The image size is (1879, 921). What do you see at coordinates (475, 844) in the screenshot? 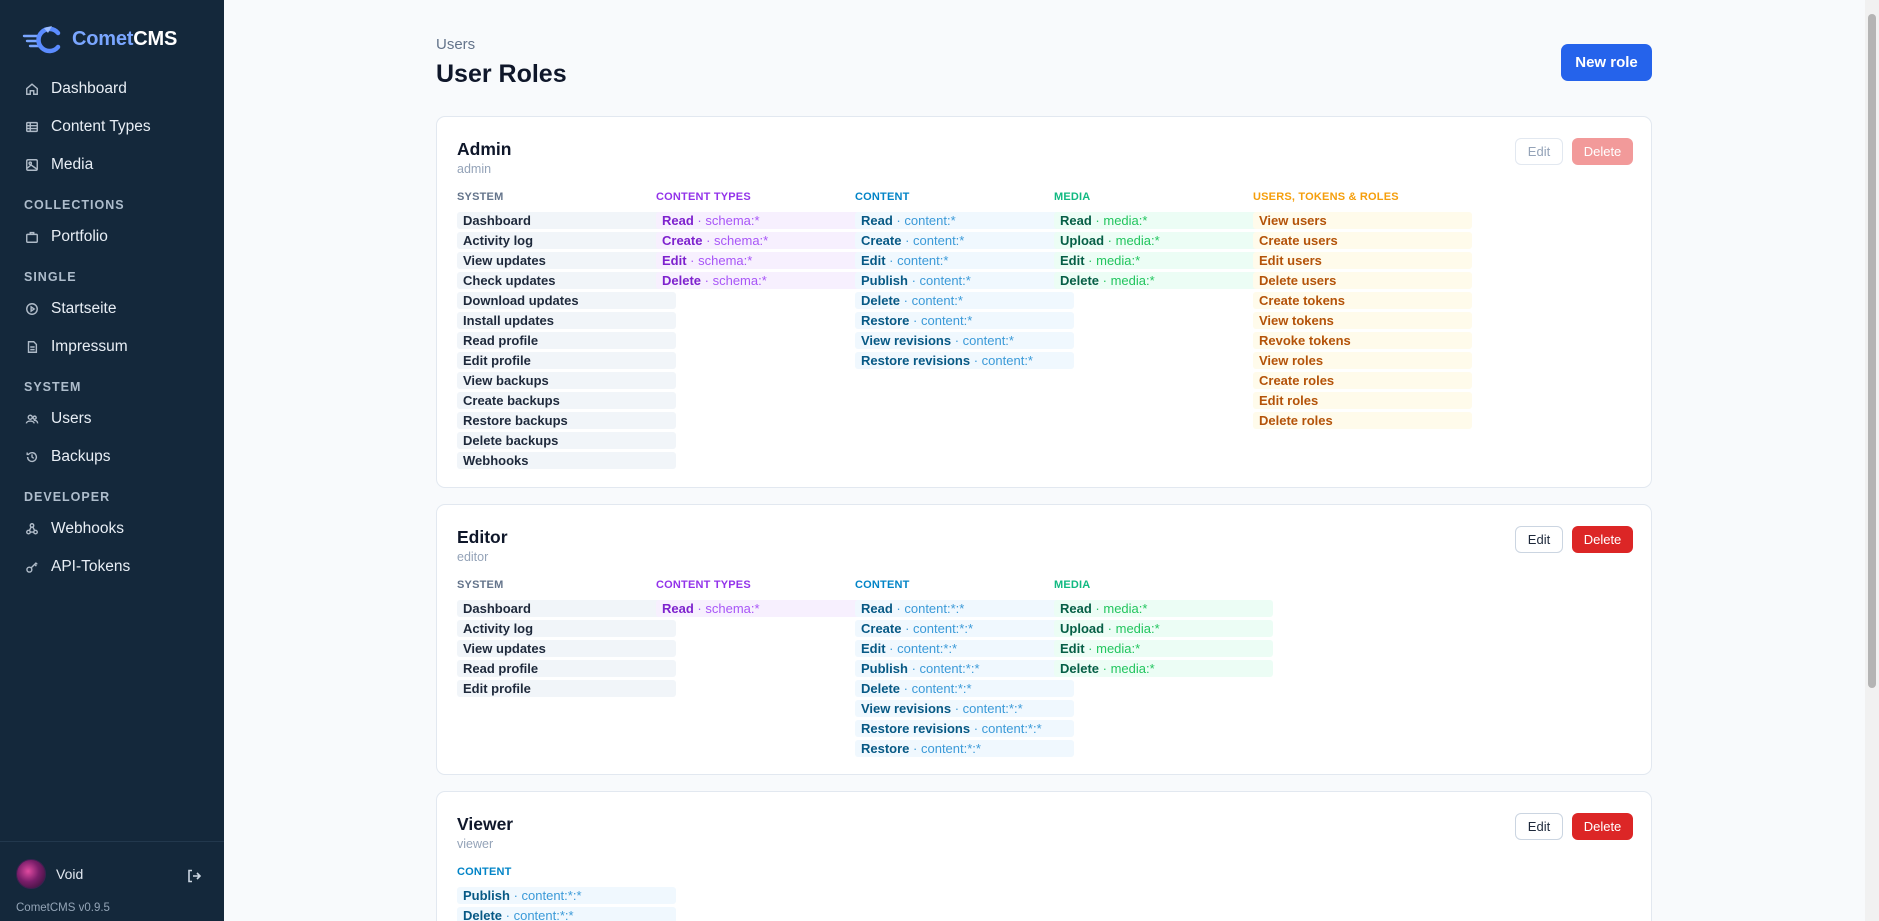
I see `role-slug: viewer` at bounding box center [475, 844].